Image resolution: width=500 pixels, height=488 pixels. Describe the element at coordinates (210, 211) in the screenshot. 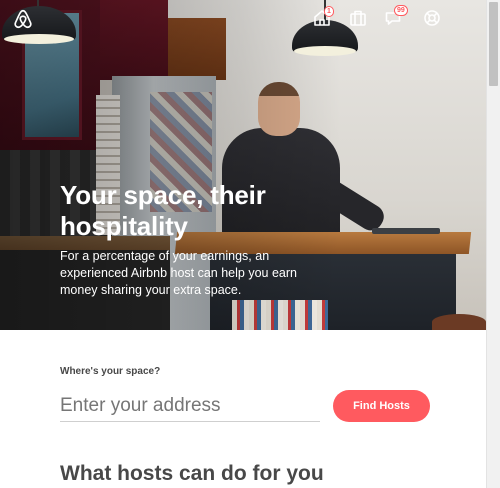

I see `hero-title: Your space, their hospitality` at that location.